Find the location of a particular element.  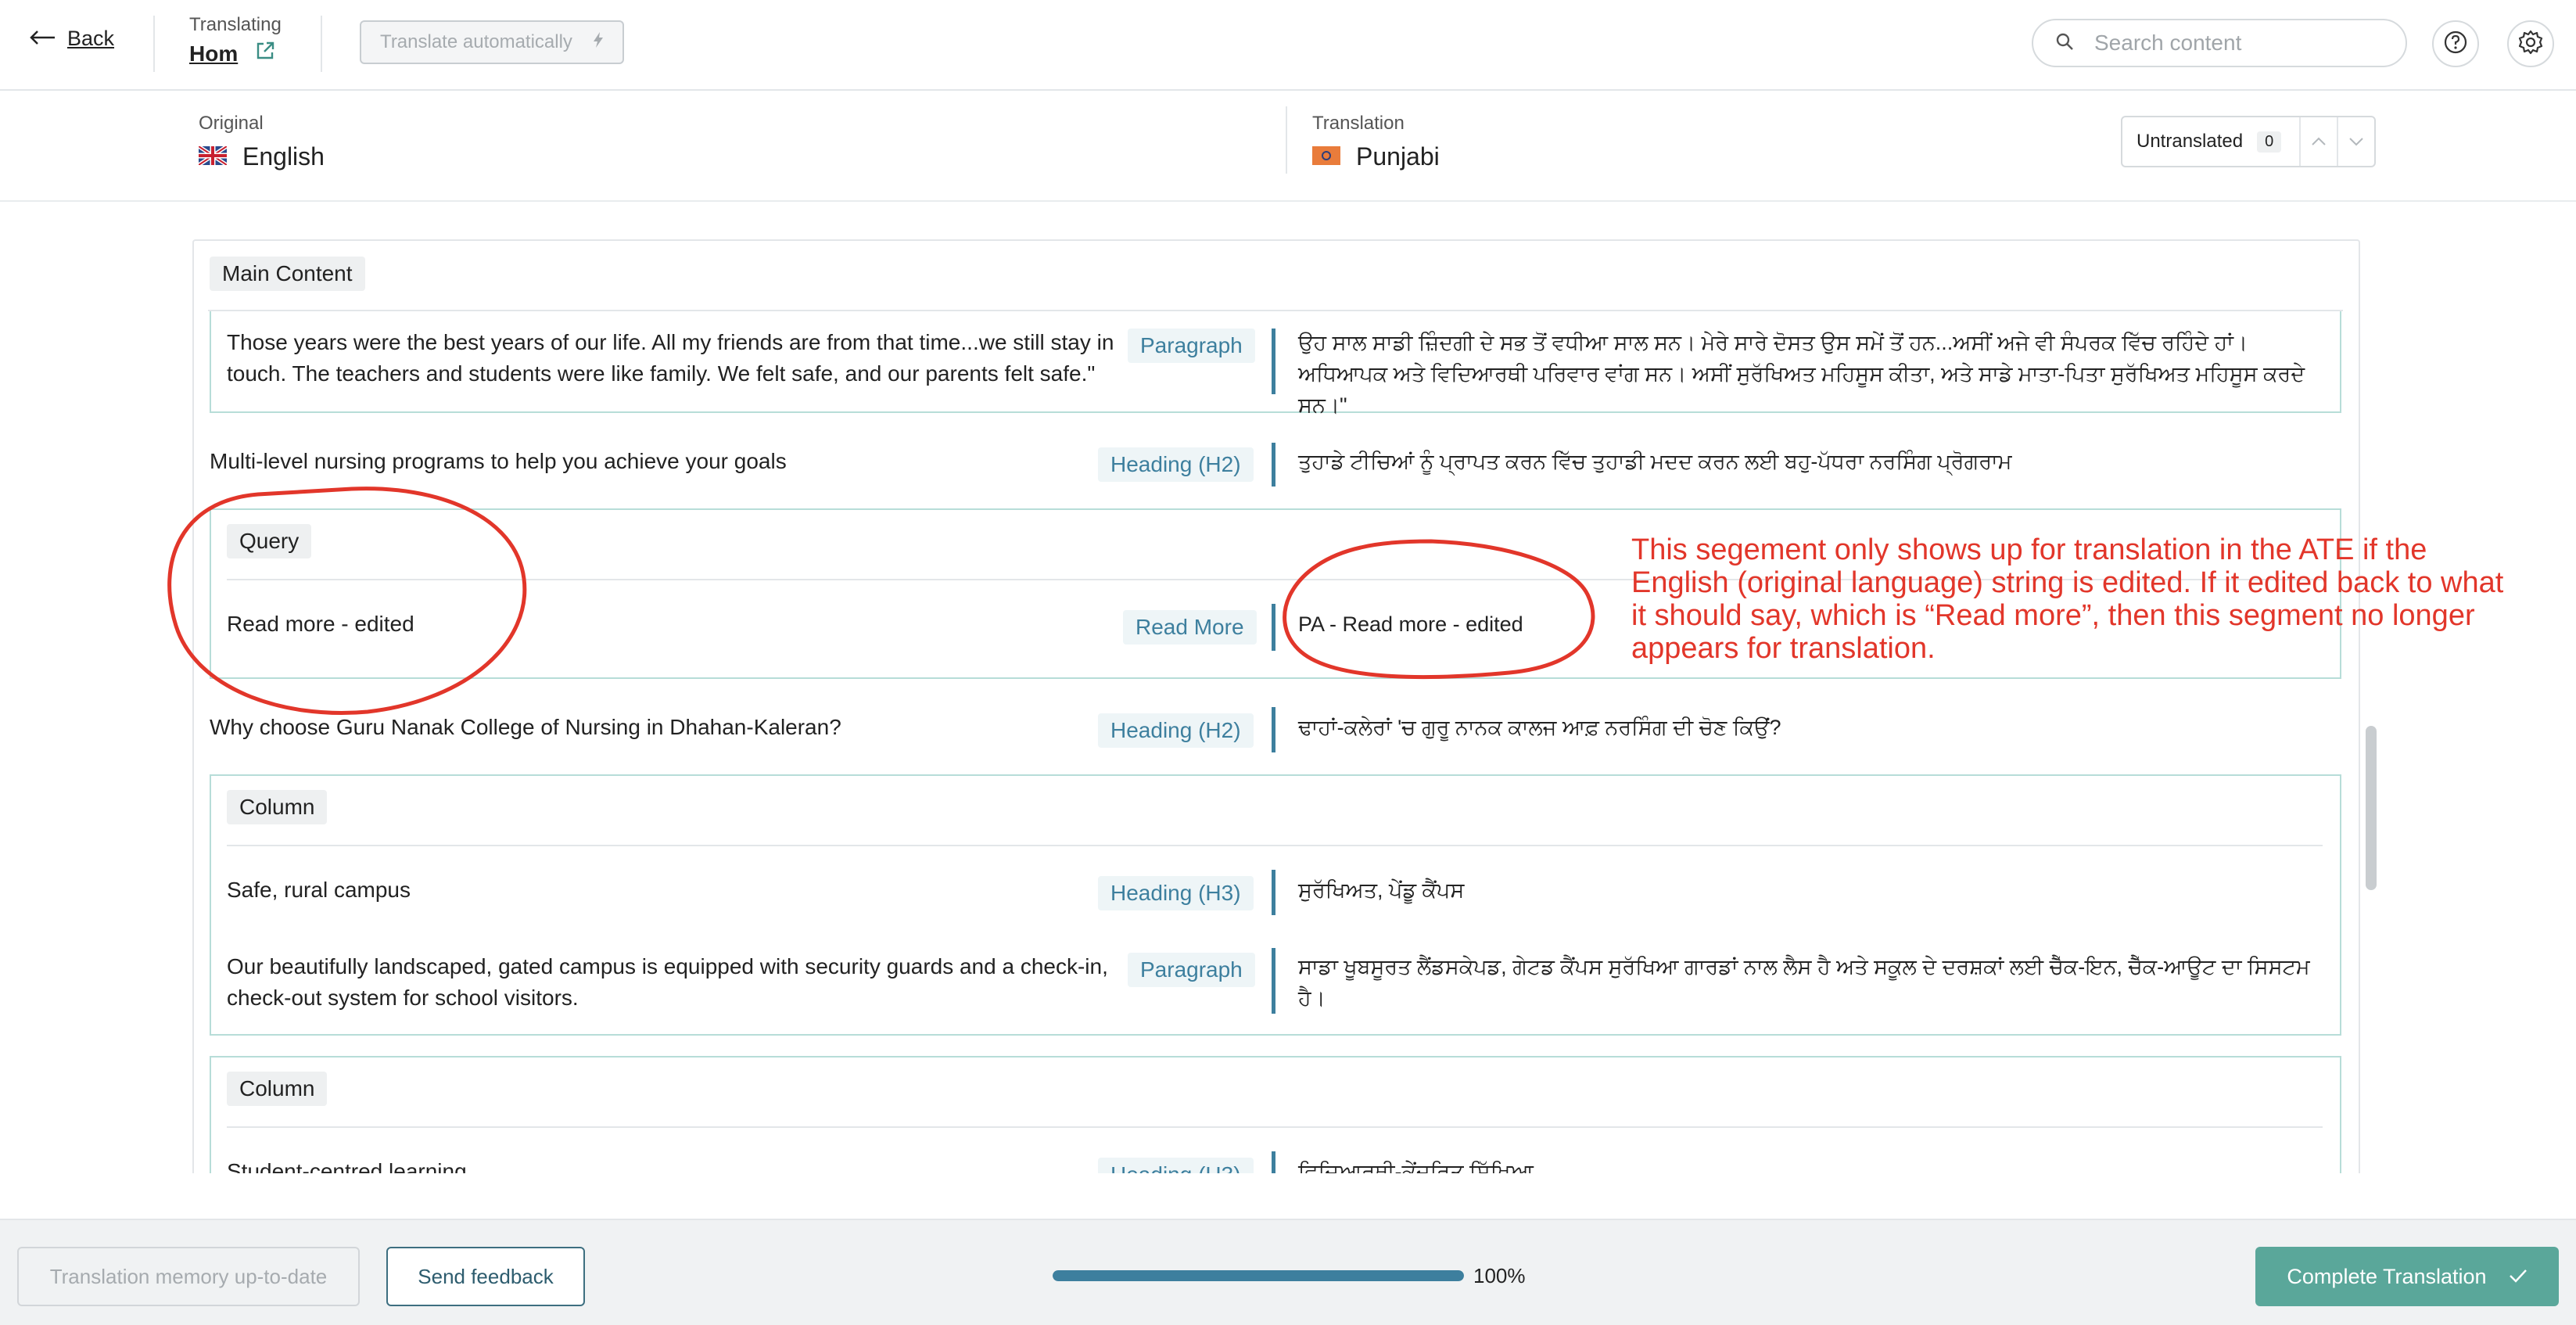

translation-memory-button: Translation memory up-to-date is located at coordinates (188, 1277).